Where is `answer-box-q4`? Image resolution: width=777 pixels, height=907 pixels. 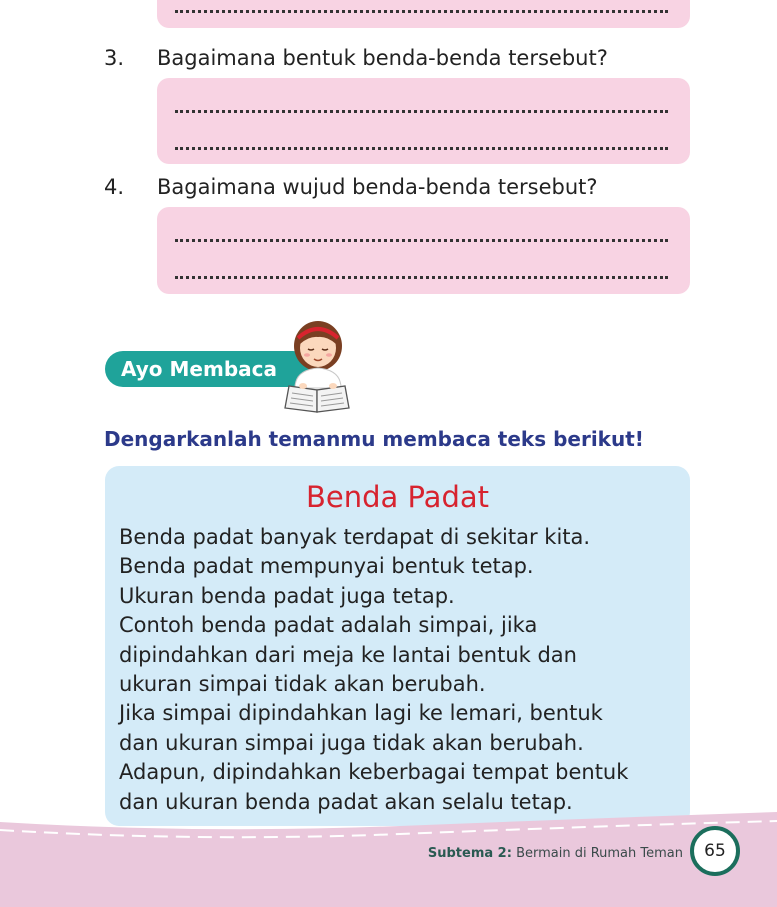 answer-box-q4 is located at coordinates (423, 250).